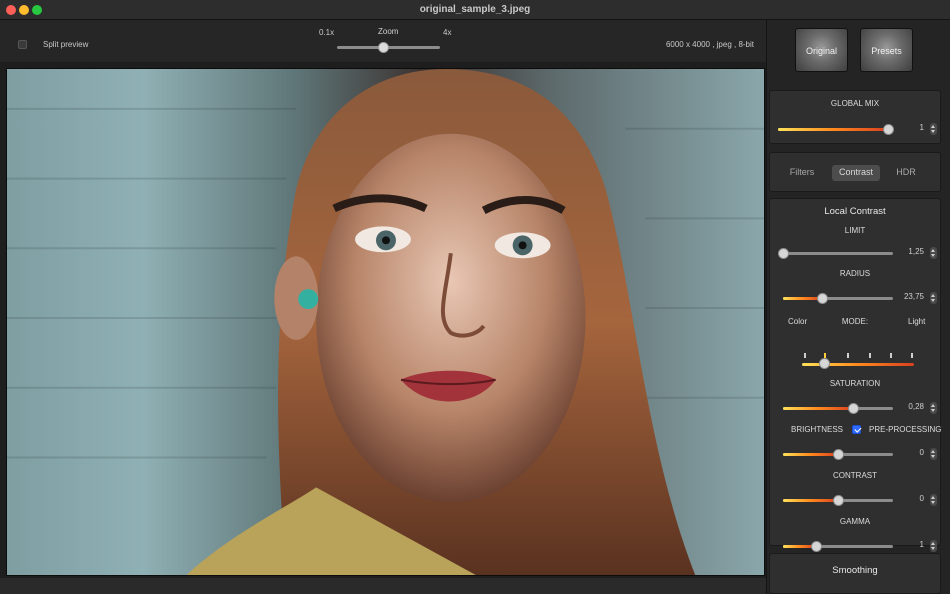 The image size is (950, 594). Describe the element at coordinates (838, 546) in the screenshot. I see `gamma-slider` at that location.